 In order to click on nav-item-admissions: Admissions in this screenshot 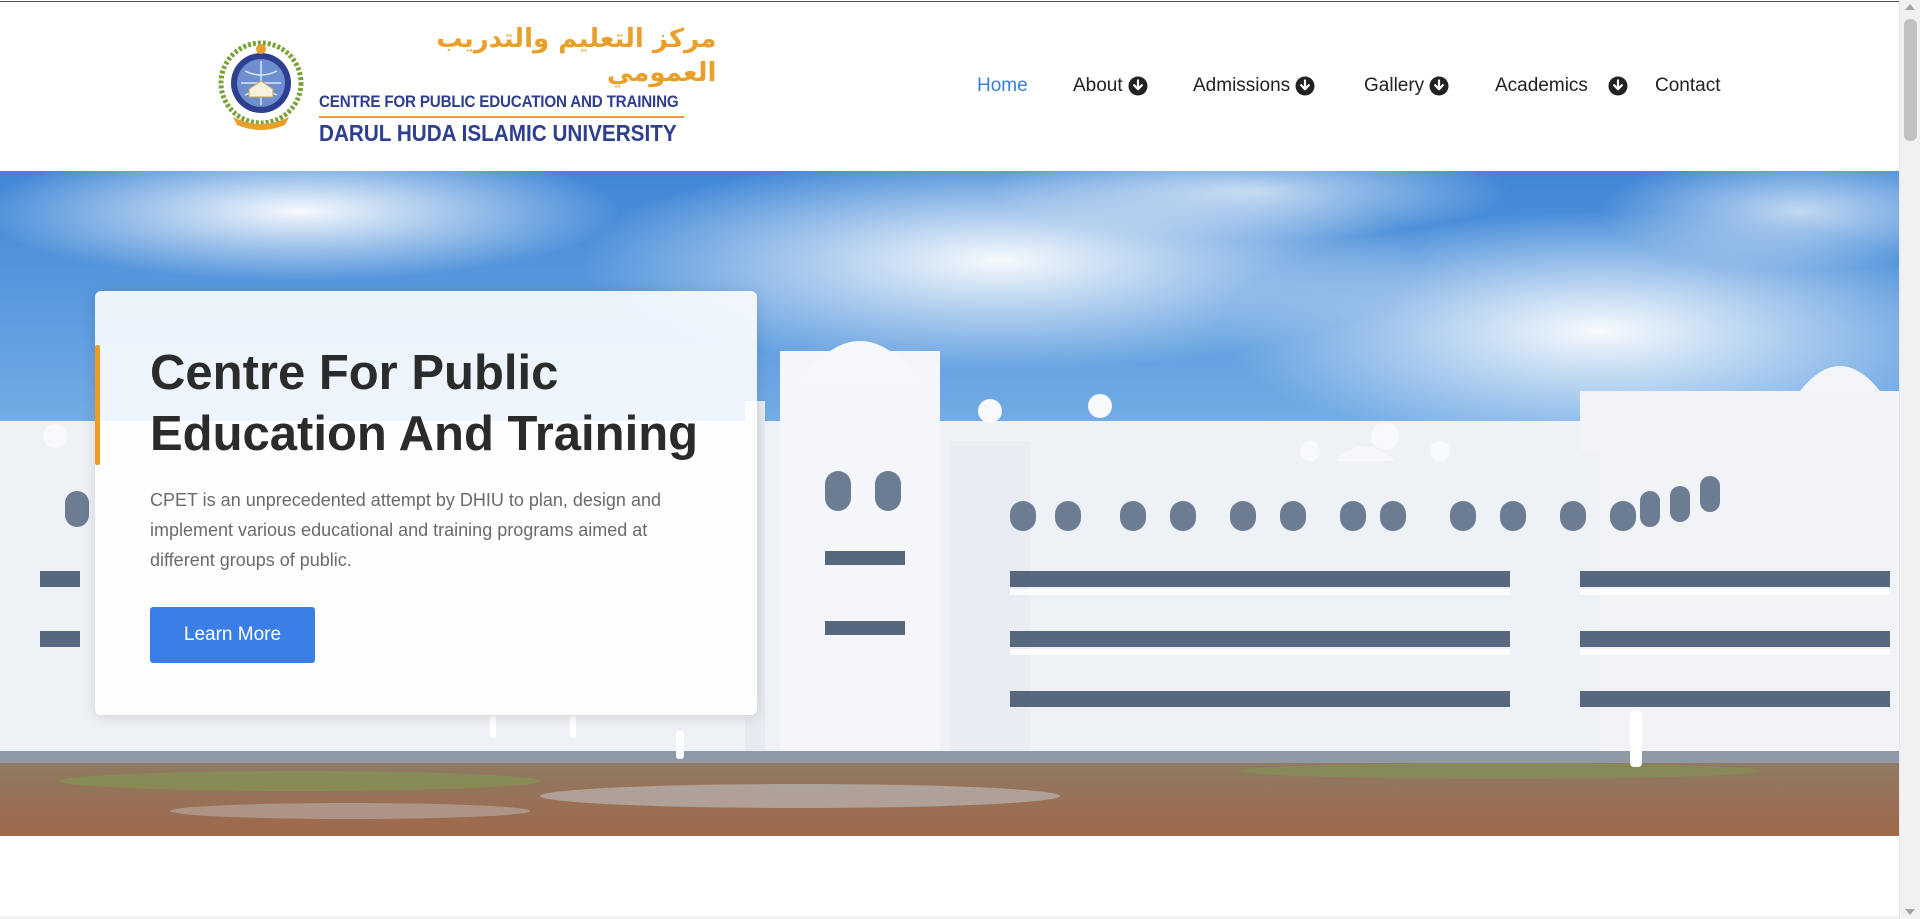, I will do `click(1254, 86)`.